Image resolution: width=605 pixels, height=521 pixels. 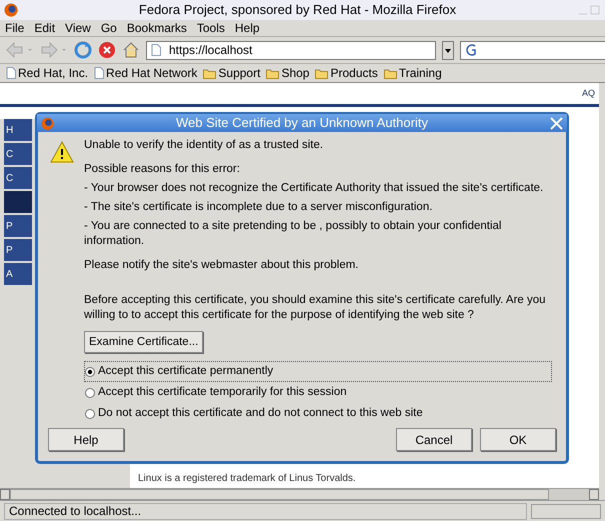 I want to click on dialog-paragraph: - You are connected to a site pretending to be , possibly to obtain your confidential information., so click(x=293, y=234).